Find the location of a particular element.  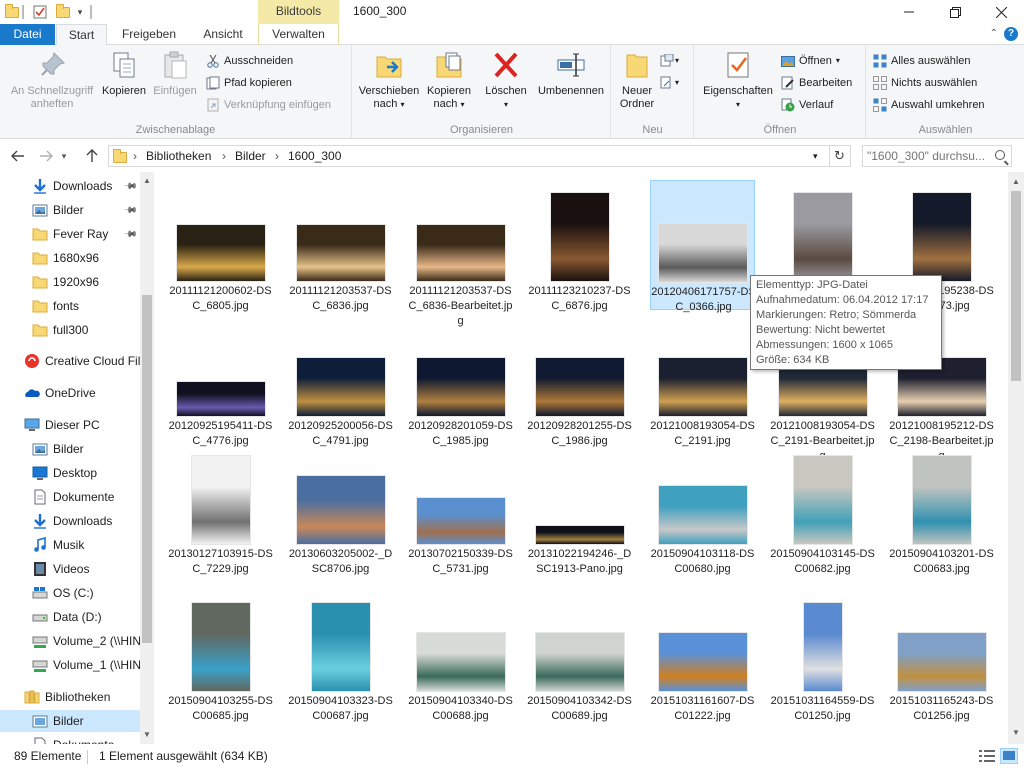

properties-quick-icon is located at coordinates (40, 12).